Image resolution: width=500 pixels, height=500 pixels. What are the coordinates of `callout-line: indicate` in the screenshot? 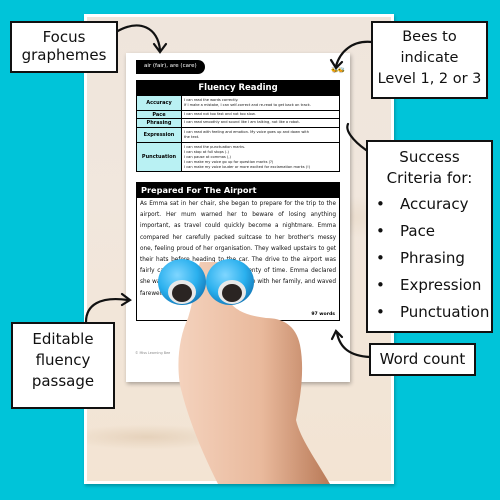 It's located at (429, 58).